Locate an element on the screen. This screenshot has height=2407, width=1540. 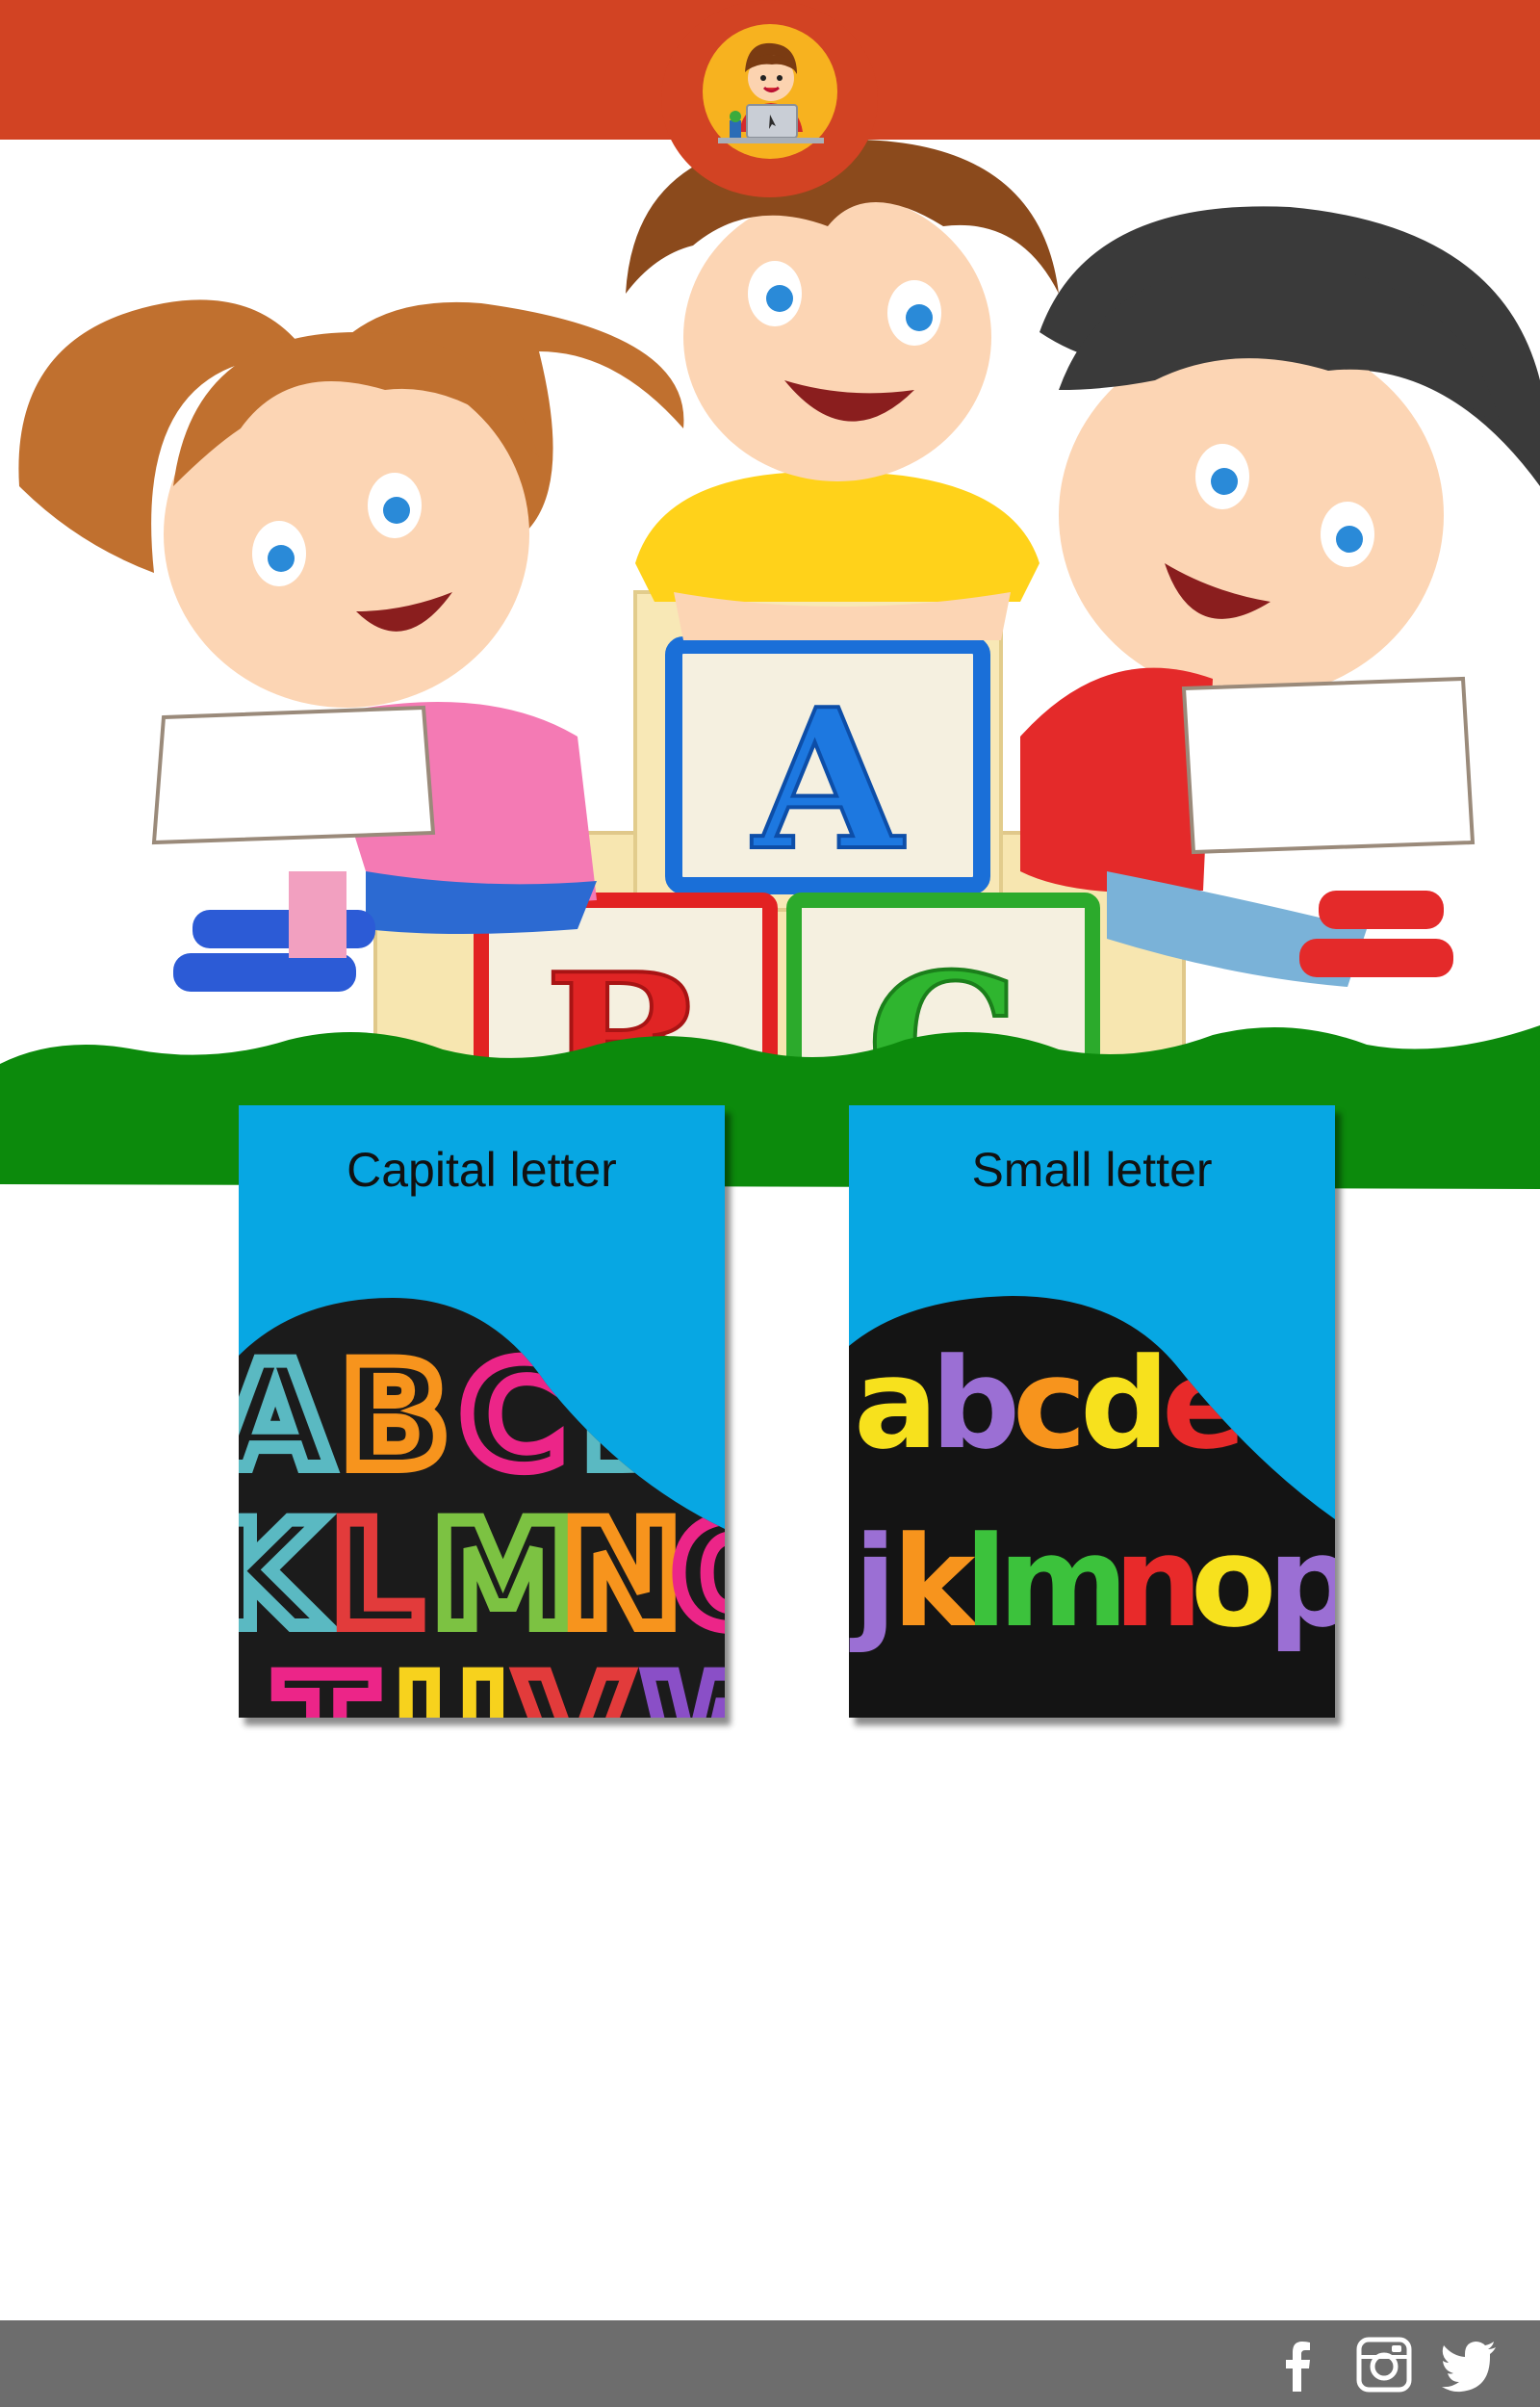
twitter-icon is located at coordinates (1469, 2364).